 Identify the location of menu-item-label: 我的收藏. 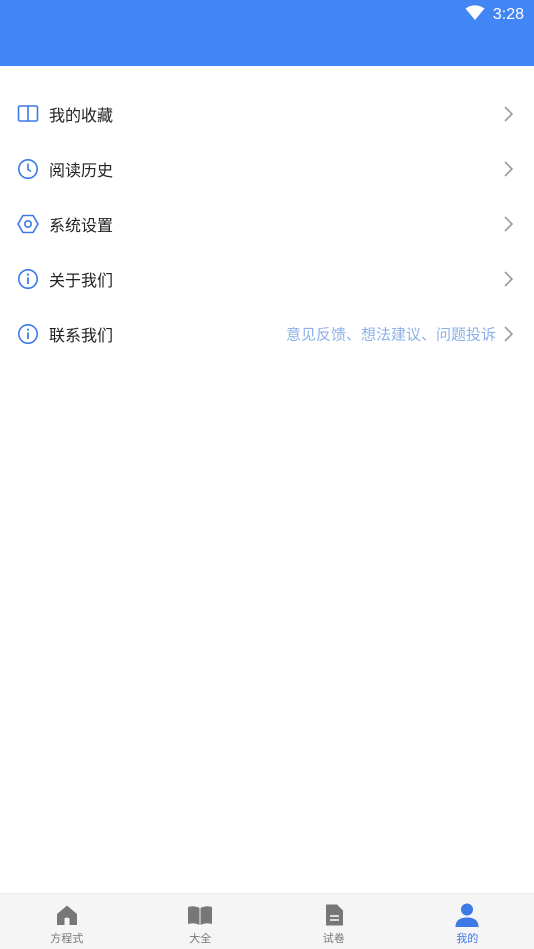
(81, 115).